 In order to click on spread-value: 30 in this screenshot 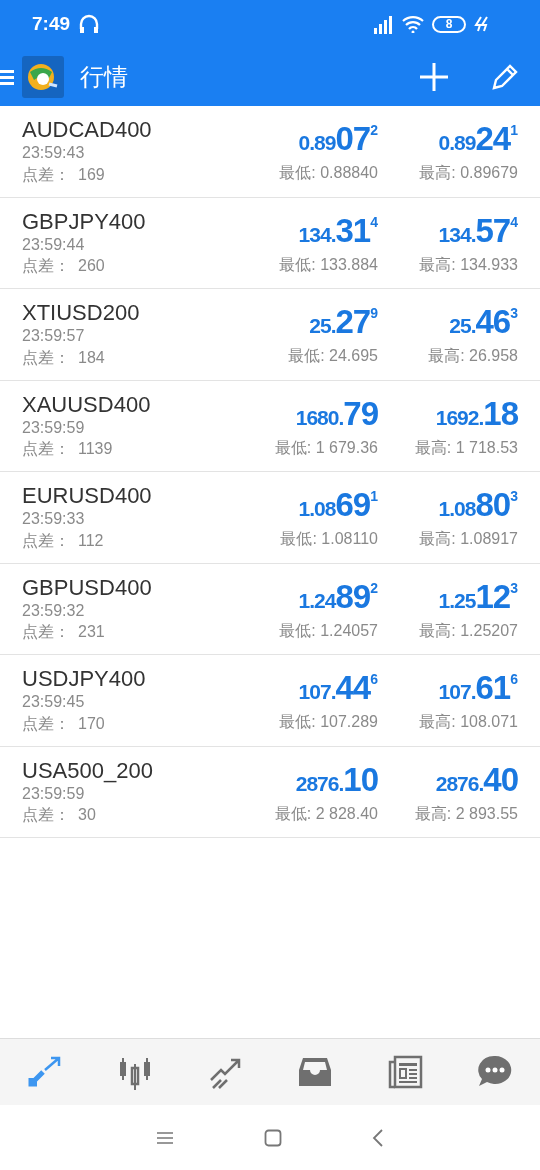, I will do `click(87, 815)`.